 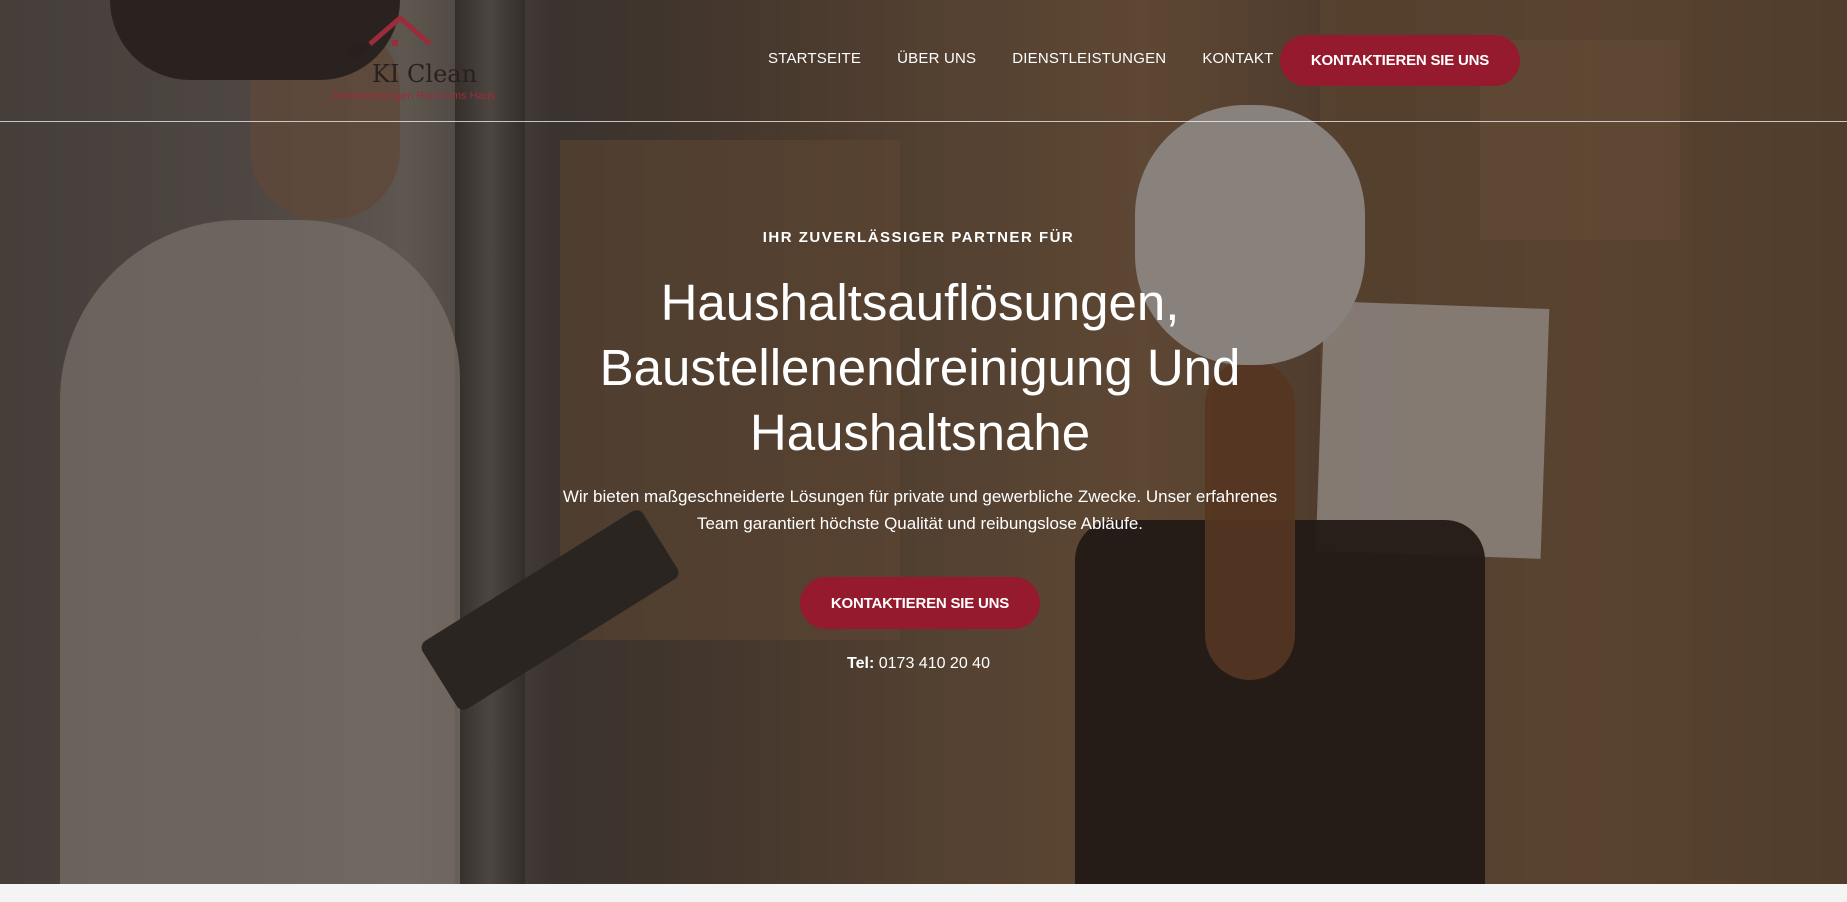 What do you see at coordinates (414, 96) in the screenshot?
I see `brand-tagline: Dienstleistungen Rund ums Haus` at bounding box center [414, 96].